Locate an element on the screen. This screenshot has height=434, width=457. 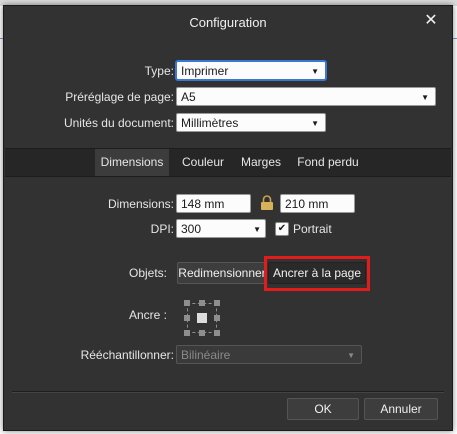
highlight-box is located at coordinates (317, 273).